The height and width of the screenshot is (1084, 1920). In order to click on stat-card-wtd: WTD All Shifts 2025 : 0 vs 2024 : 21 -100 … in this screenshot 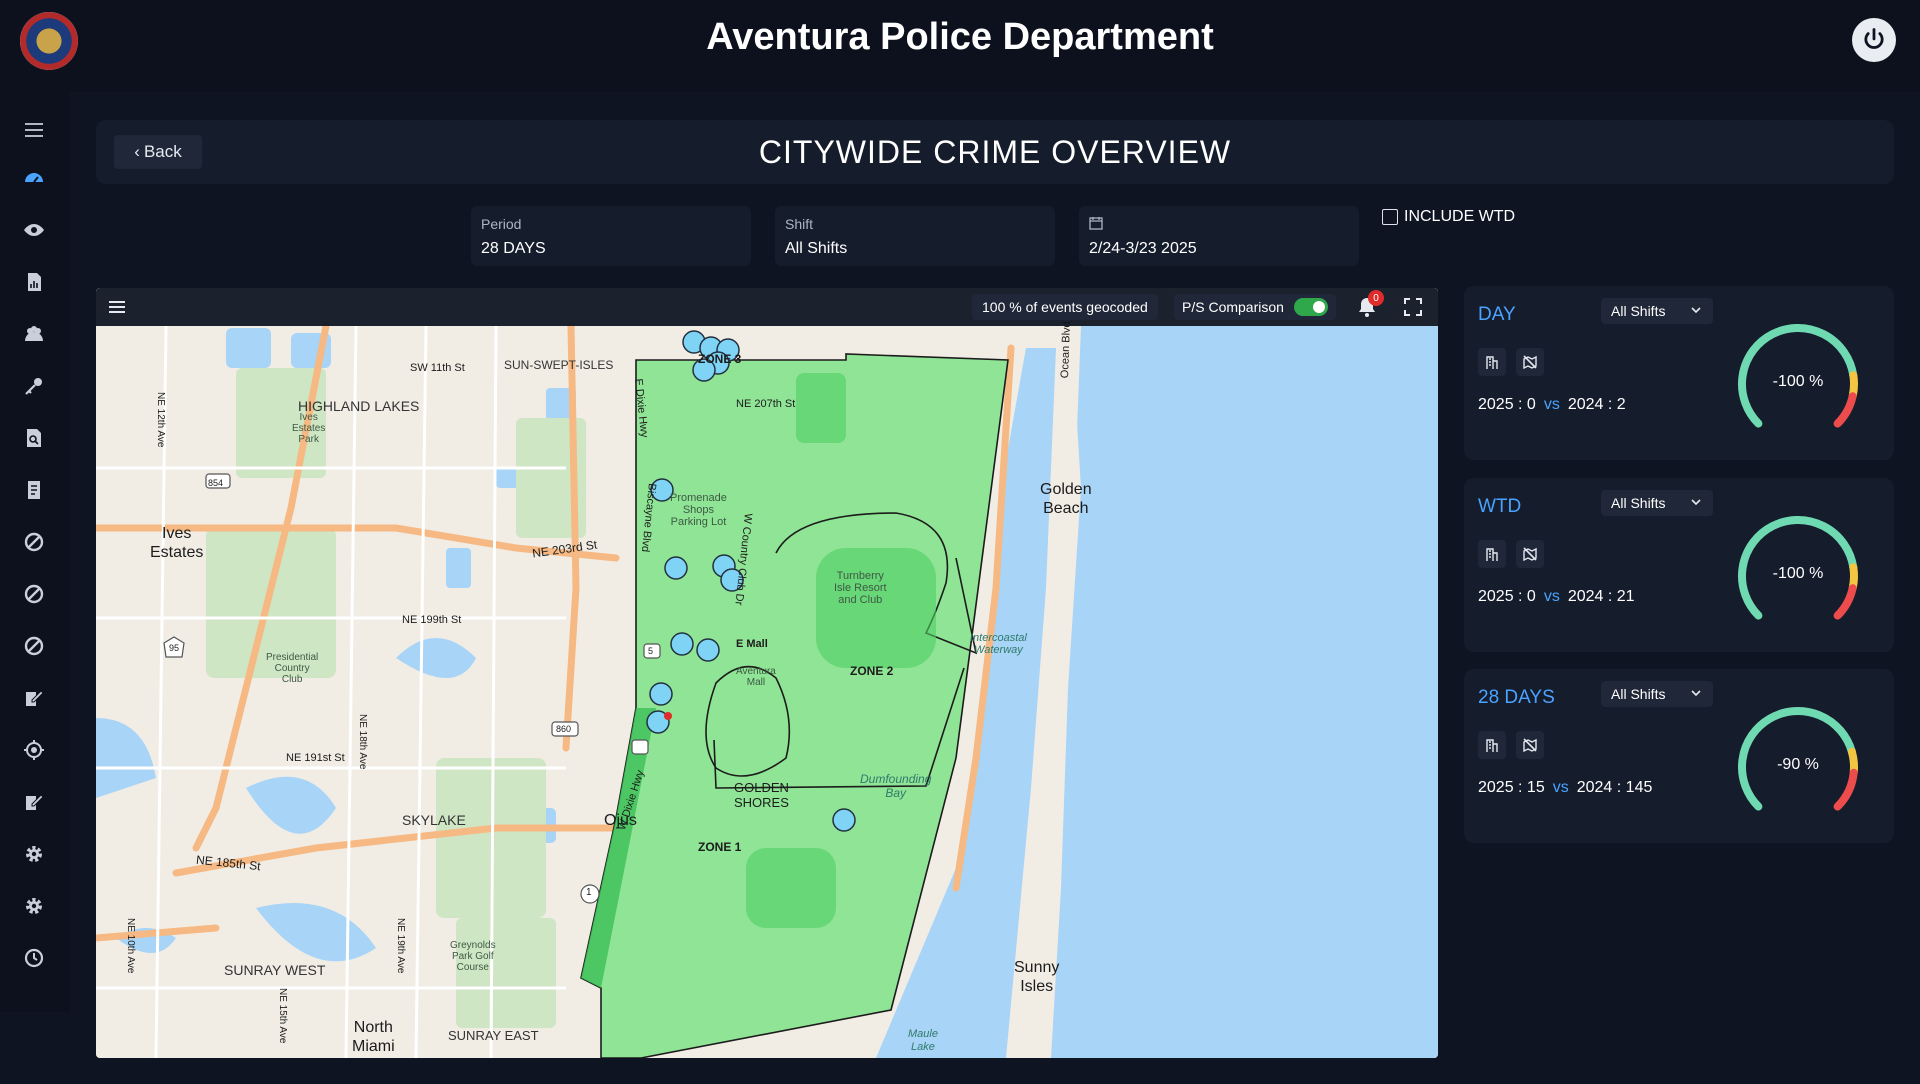, I will do `click(1679, 565)`.